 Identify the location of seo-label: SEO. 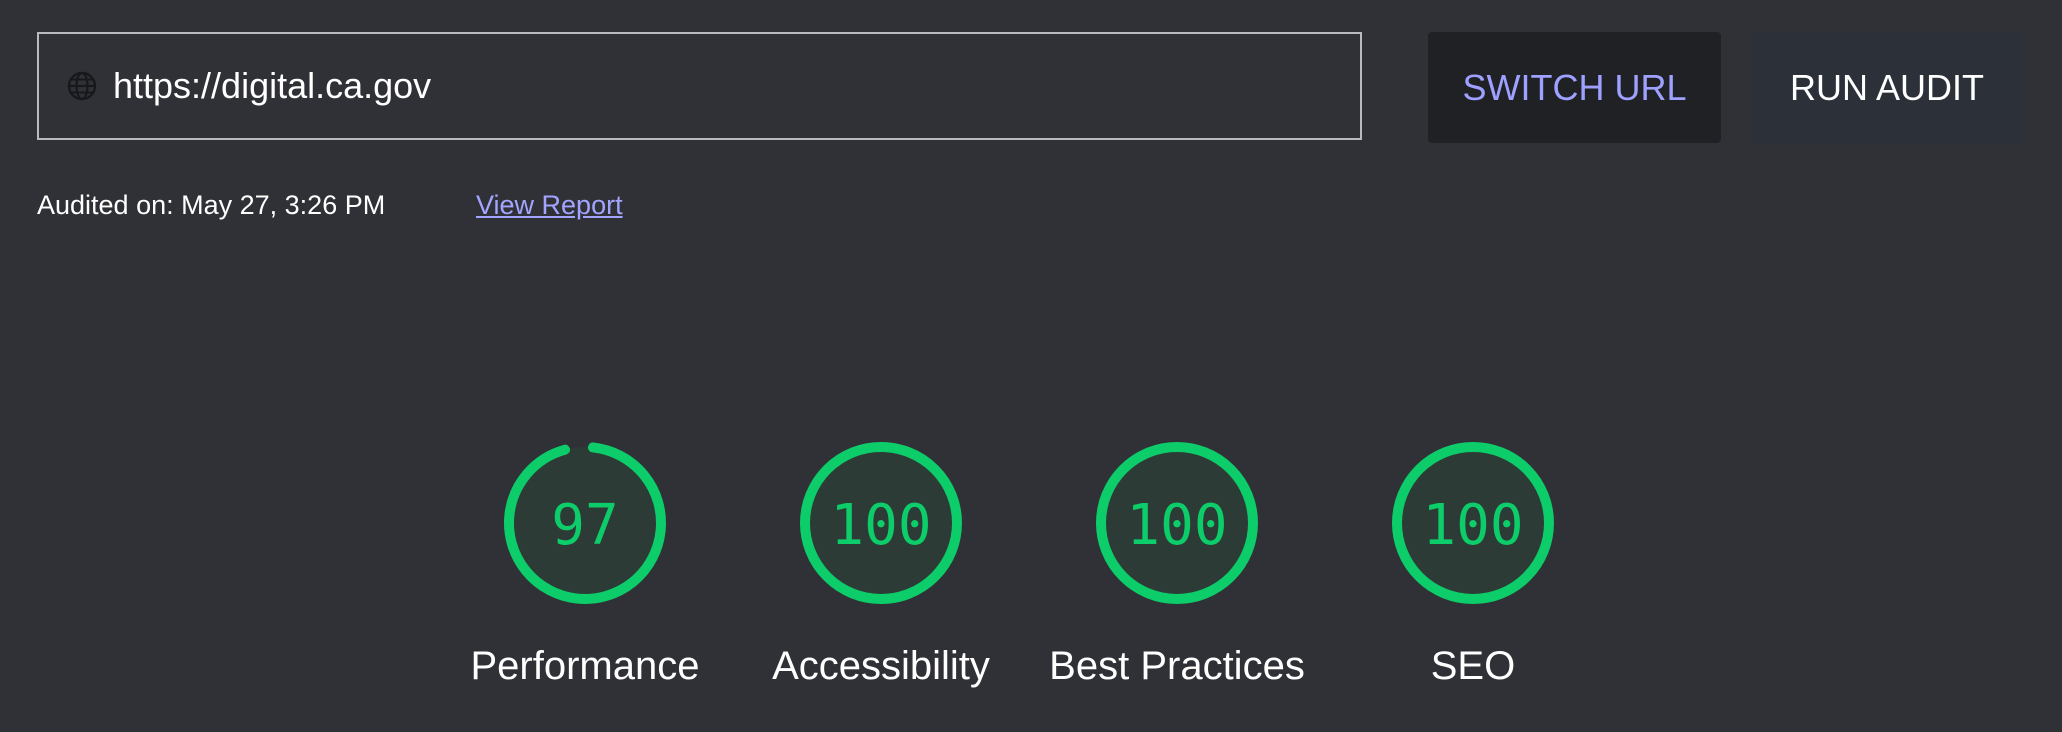
(1473, 666).